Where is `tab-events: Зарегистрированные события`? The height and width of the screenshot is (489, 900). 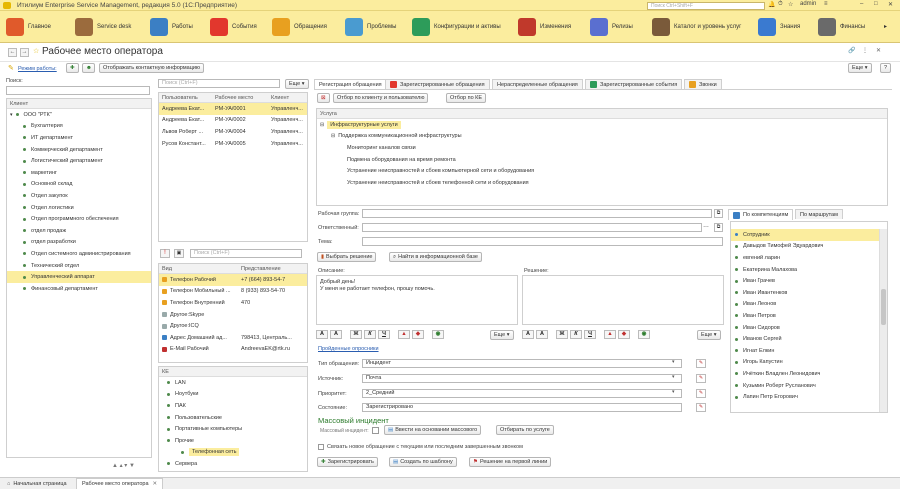 tab-events: Зарегистрированные события is located at coordinates (634, 84).